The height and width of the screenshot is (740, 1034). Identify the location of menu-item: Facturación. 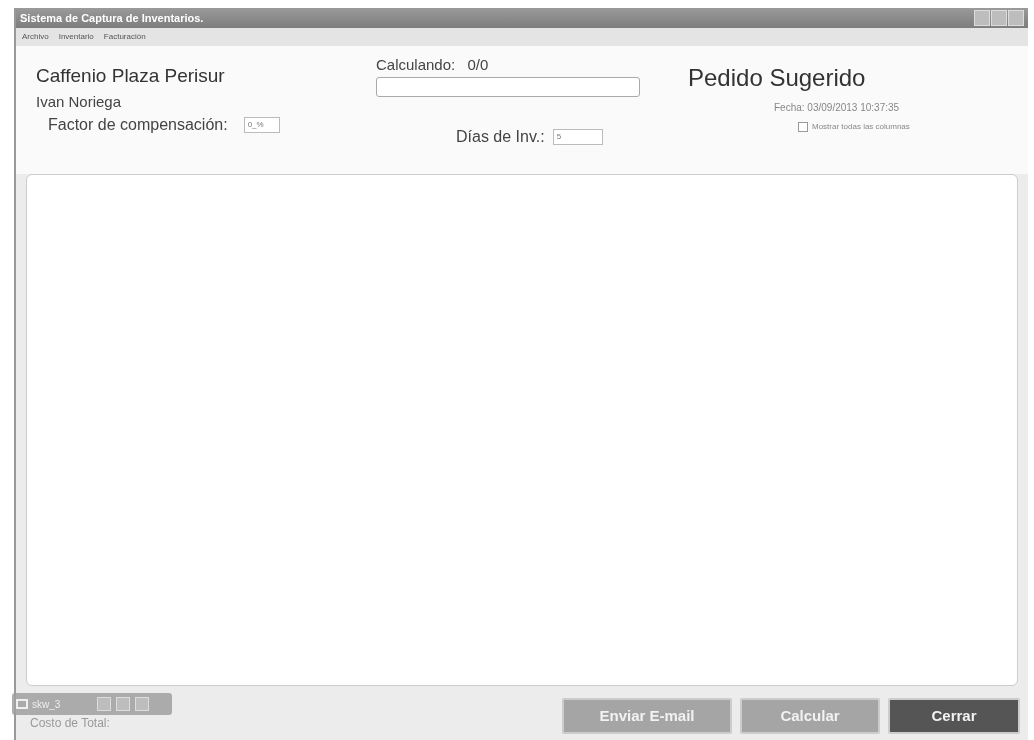
(124, 37).